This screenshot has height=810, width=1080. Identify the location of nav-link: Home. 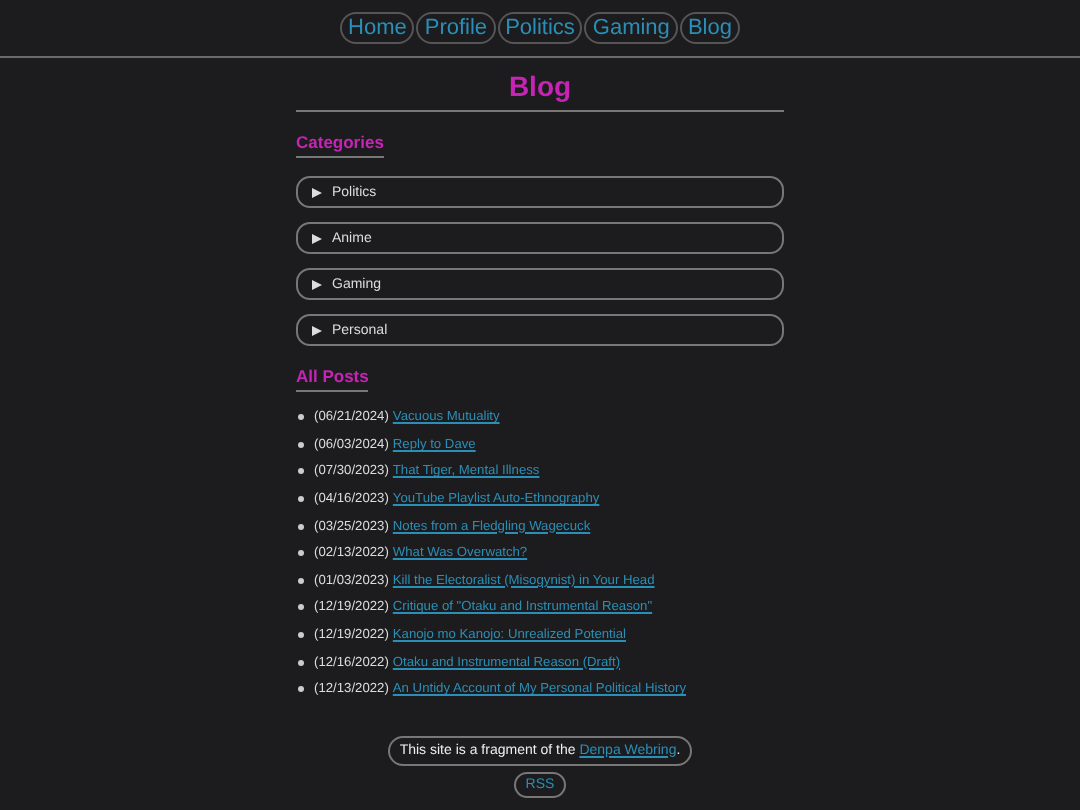
(377, 28).